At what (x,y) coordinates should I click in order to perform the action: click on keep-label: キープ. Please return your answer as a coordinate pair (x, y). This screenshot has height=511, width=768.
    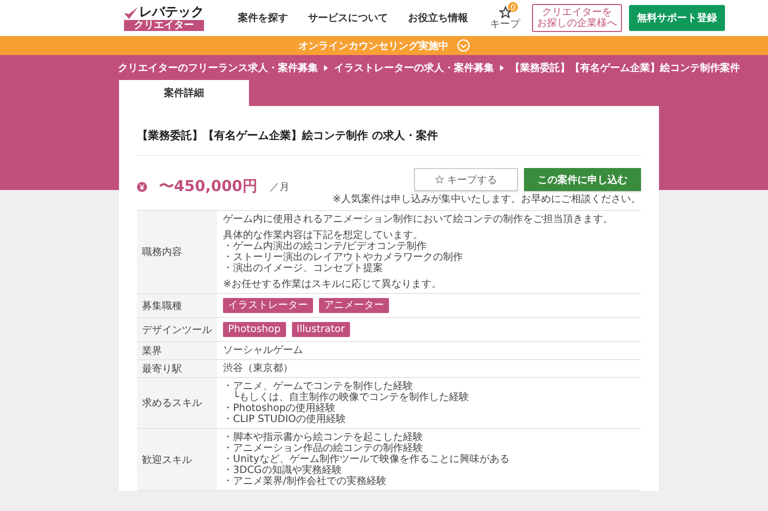
    Looking at the image, I should click on (505, 24).